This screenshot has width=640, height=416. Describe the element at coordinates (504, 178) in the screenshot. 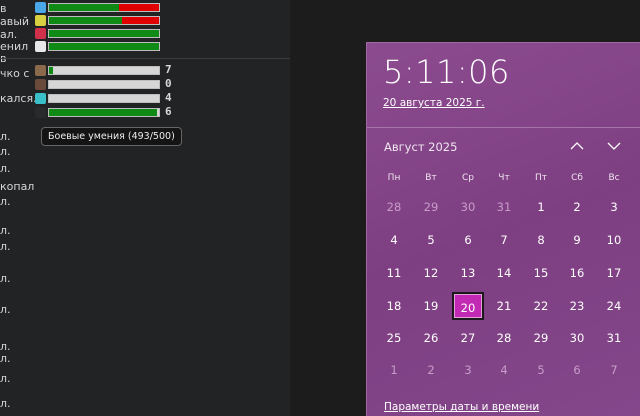

I see `weekday-label: Чт` at that location.